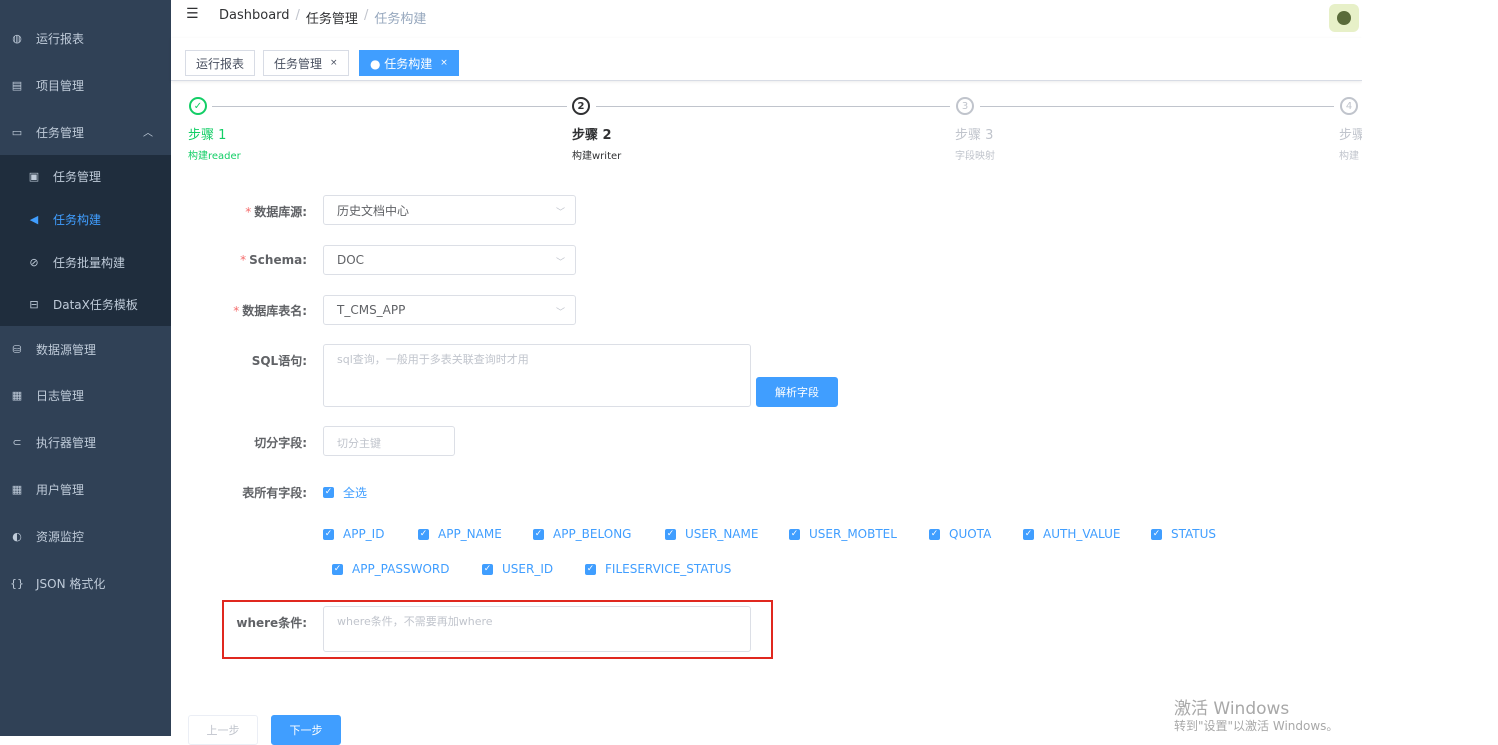 This screenshot has width=1498, height=745. Describe the element at coordinates (517, 569) in the screenshot. I see `field-checkbox: ✓ USER_ID` at that location.